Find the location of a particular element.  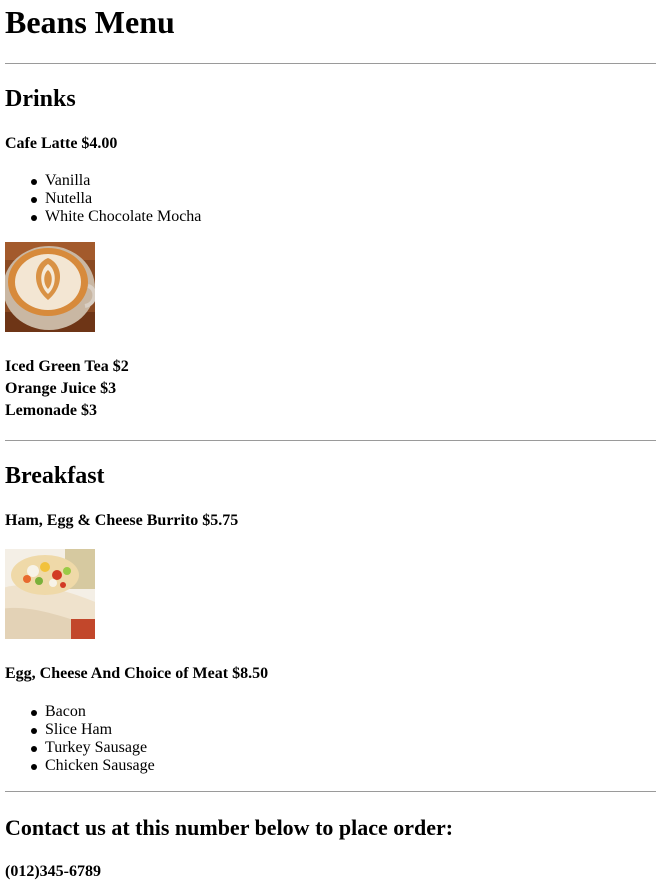

latte-flavor-list: Vanilla Nutella White Chocolate Mocha is located at coordinates (103, 199).